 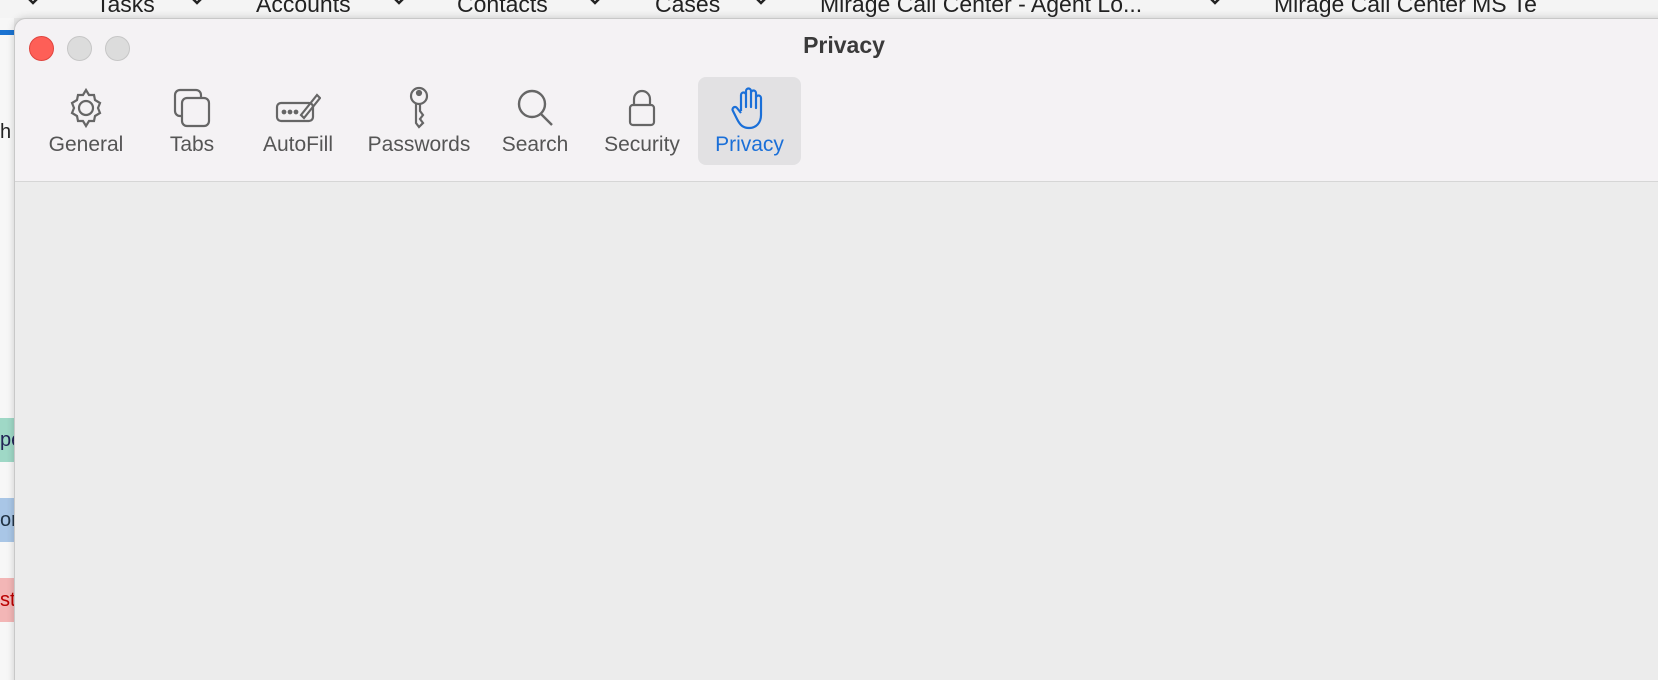 I want to click on tab-security: Security, so click(x=642, y=121).